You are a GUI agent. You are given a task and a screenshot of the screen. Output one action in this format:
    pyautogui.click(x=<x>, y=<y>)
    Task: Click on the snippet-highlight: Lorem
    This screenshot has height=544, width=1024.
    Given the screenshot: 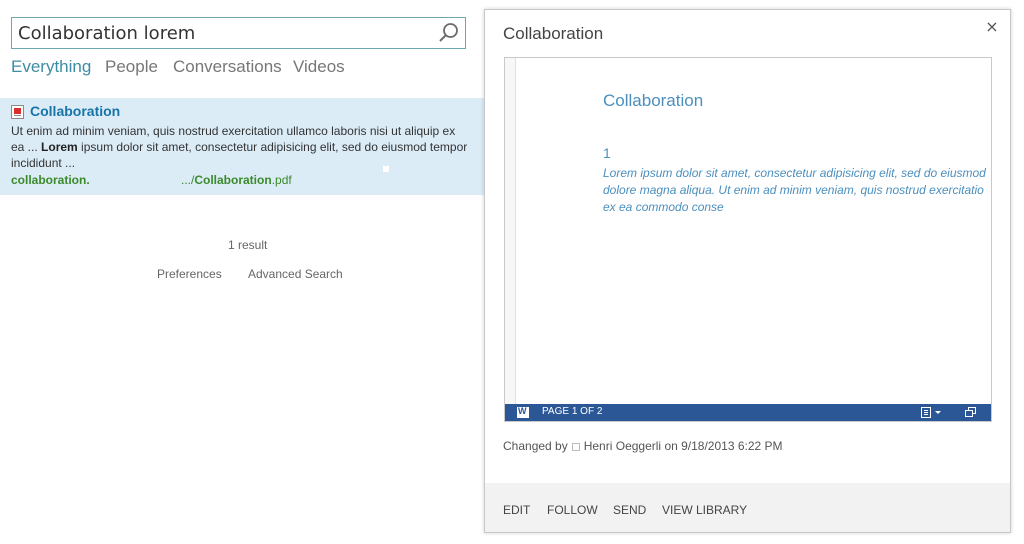 What is the action you would take?
    pyautogui.click(x=59, y=147)
    